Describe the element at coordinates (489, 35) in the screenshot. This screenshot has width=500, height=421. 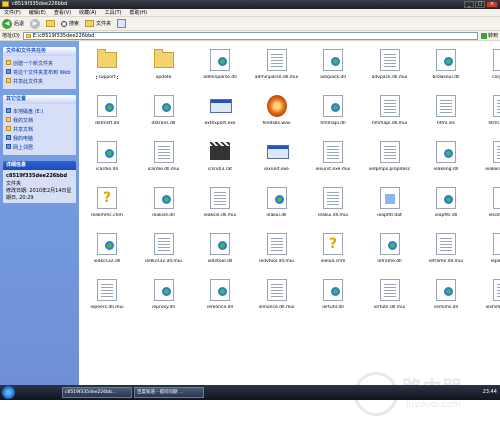
I see `go-button: 转到` at that location.